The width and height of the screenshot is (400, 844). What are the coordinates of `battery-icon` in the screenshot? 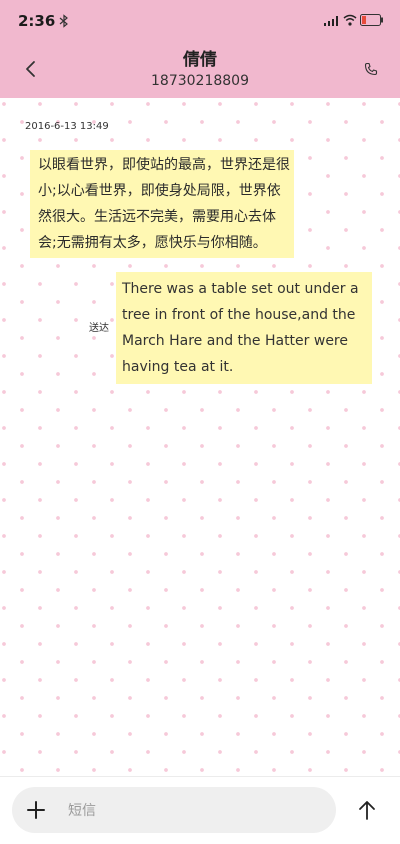 It's located at (371, 20).